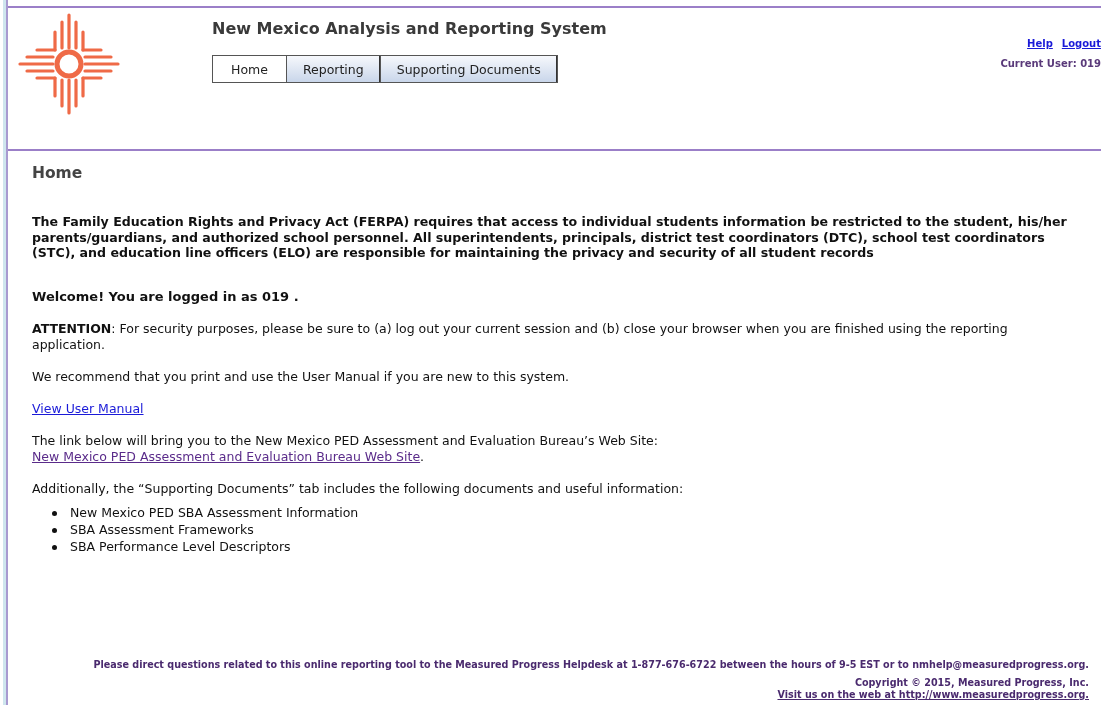 Image resolution: width=1101 pixels, height=705 pixels. I want to click on period-text: ., so click(422, 456).